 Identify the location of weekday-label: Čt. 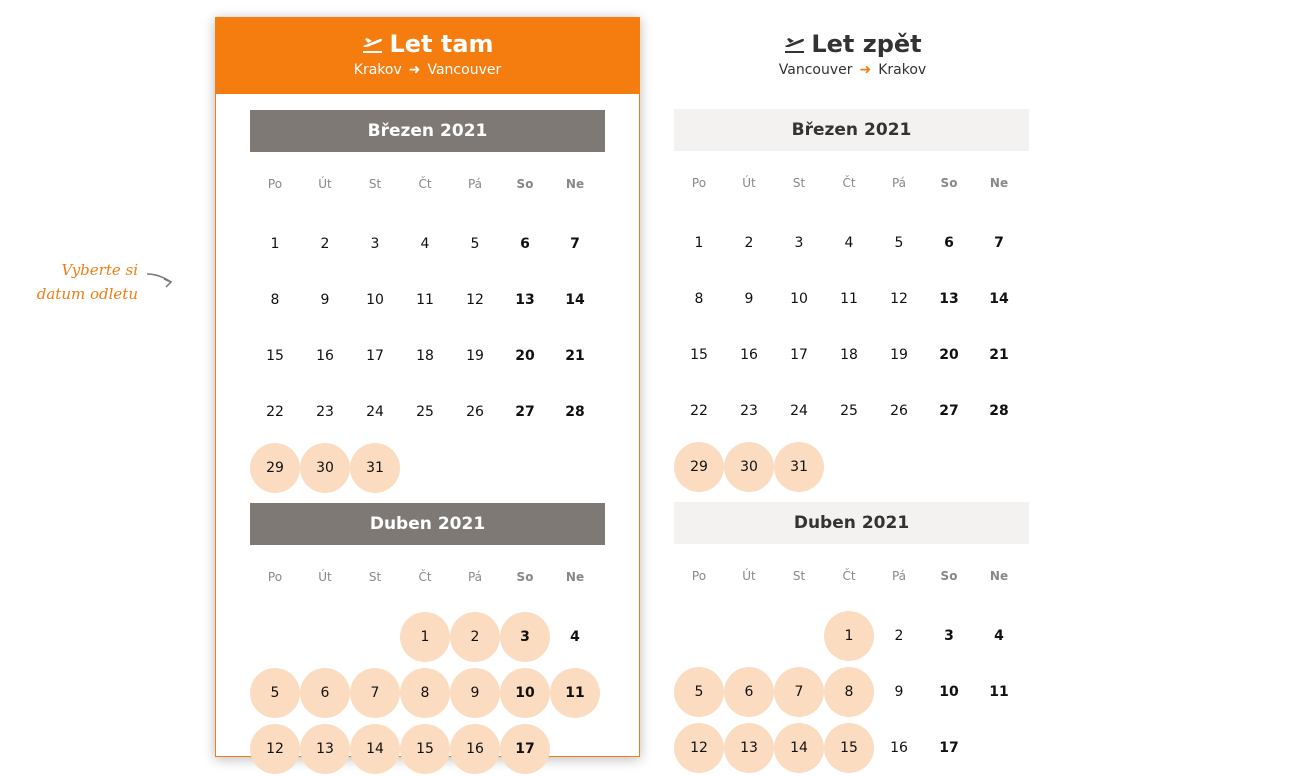
(849, 576).